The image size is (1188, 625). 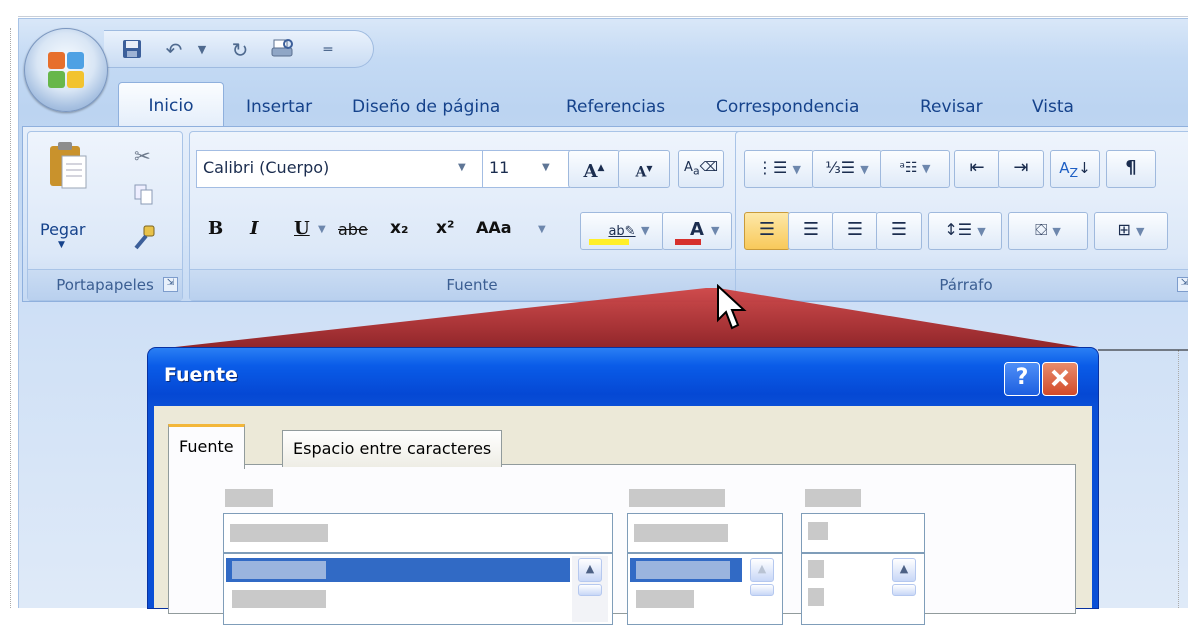 I want to click on multilevel-icon: ᵃ☷, so click(x=908, y=168).